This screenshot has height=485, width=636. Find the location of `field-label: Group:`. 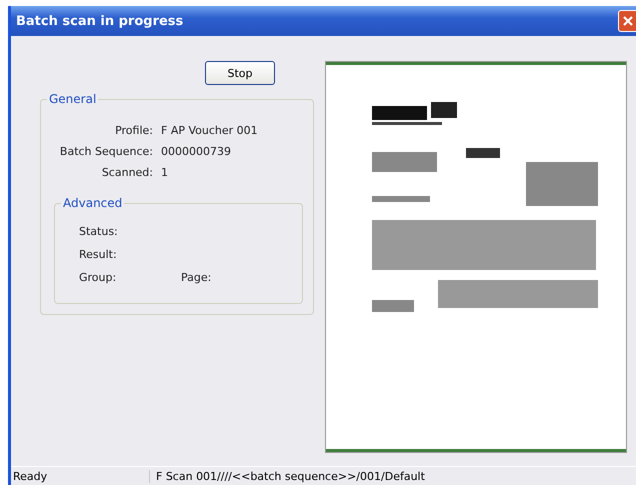

field-label: Group: is located at coordinates (98, 277).